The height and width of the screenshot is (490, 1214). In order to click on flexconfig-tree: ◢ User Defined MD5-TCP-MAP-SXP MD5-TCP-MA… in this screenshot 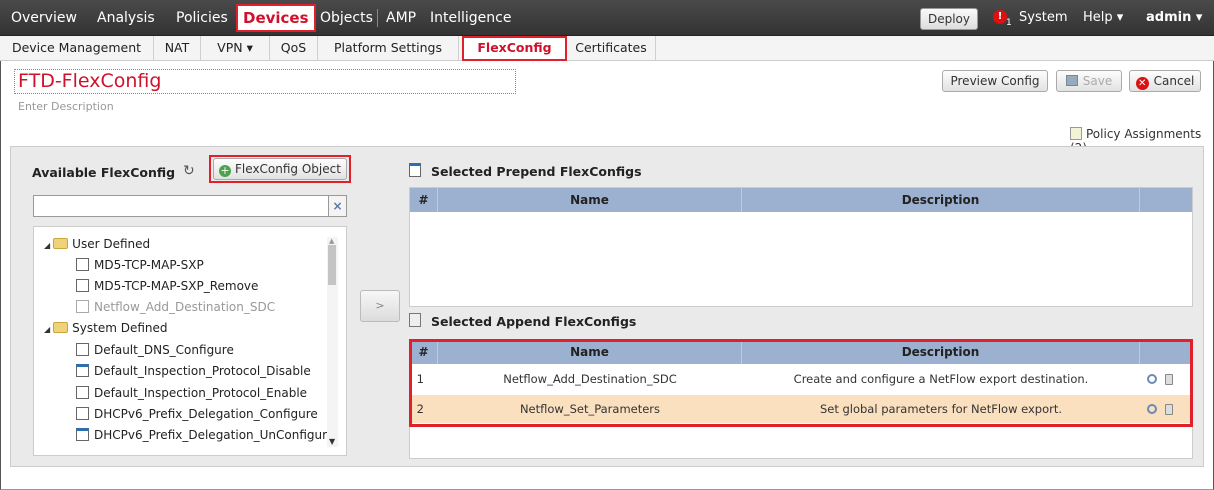, I will do `click(190, 341)`.